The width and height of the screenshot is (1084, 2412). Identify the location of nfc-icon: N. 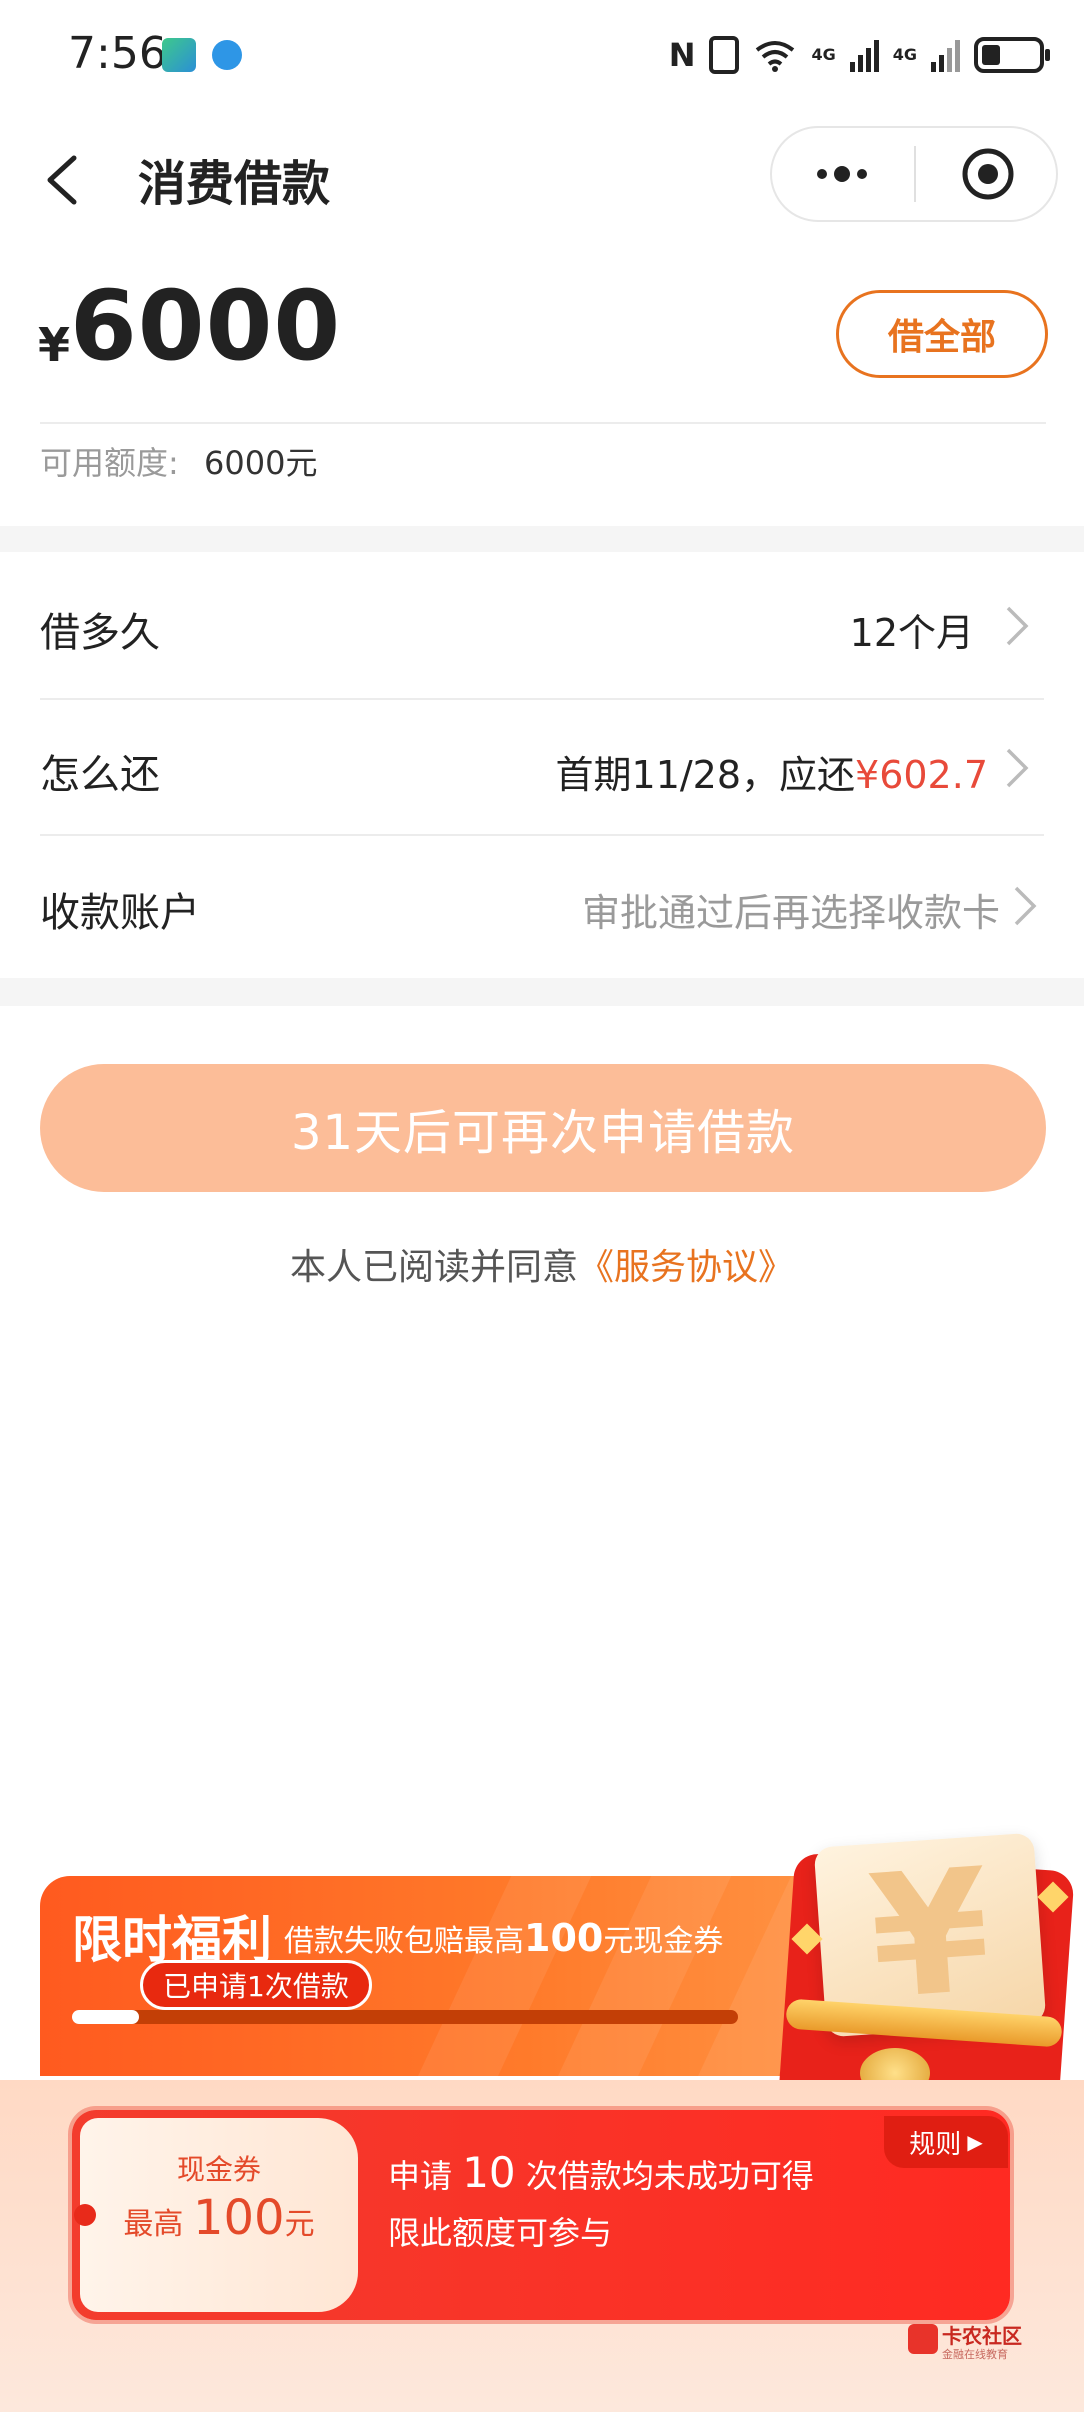
(682, 55).